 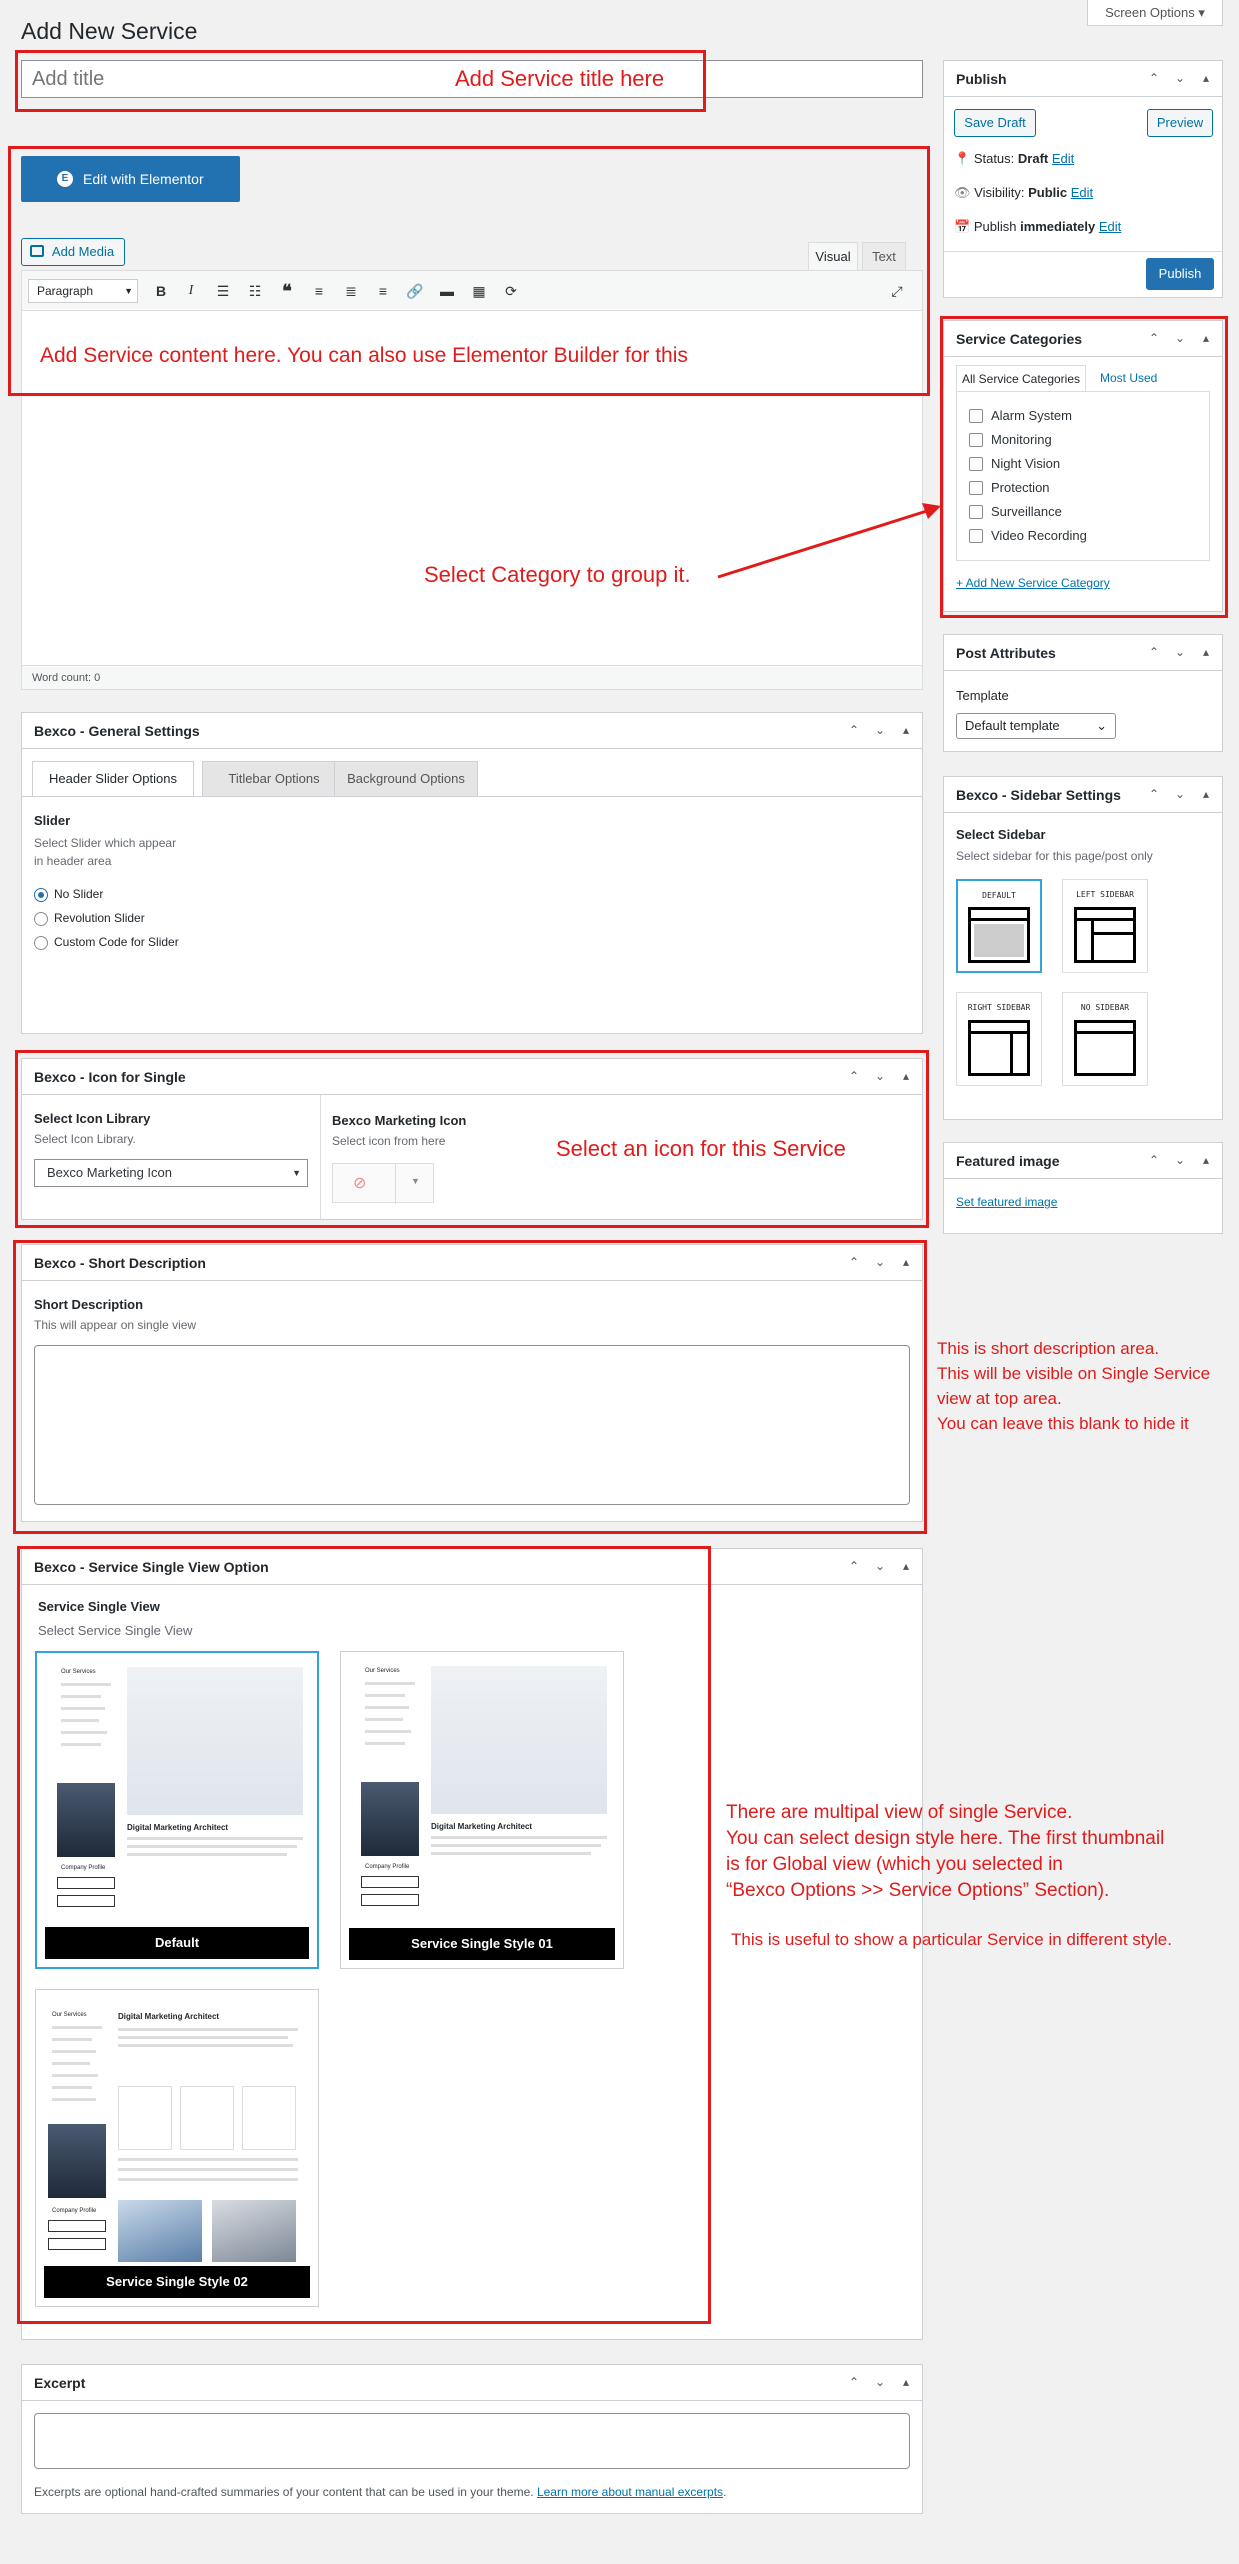 What do you see at coordinates (1110, 226) in the screenshot?
I see `publish-time-edit-link: Edit` at bounding box center [1110, 226].